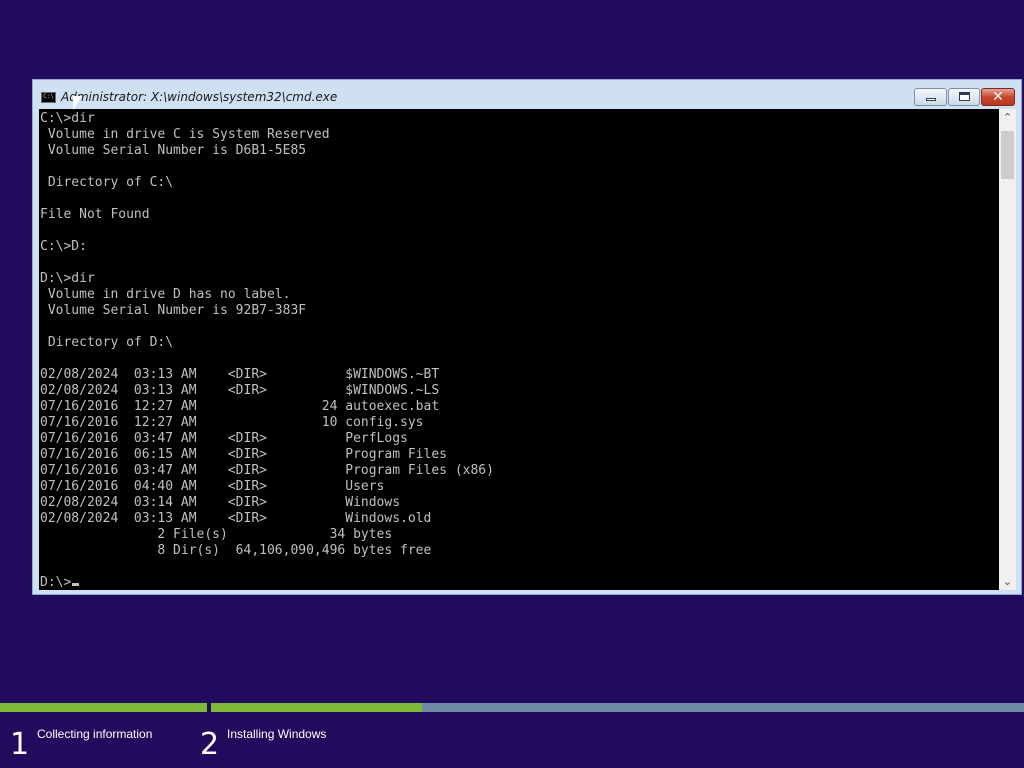 The image size is (1024, 768). I want to click on vertical-scrollbar: ⌃ ⌄, so click(1007, 349).